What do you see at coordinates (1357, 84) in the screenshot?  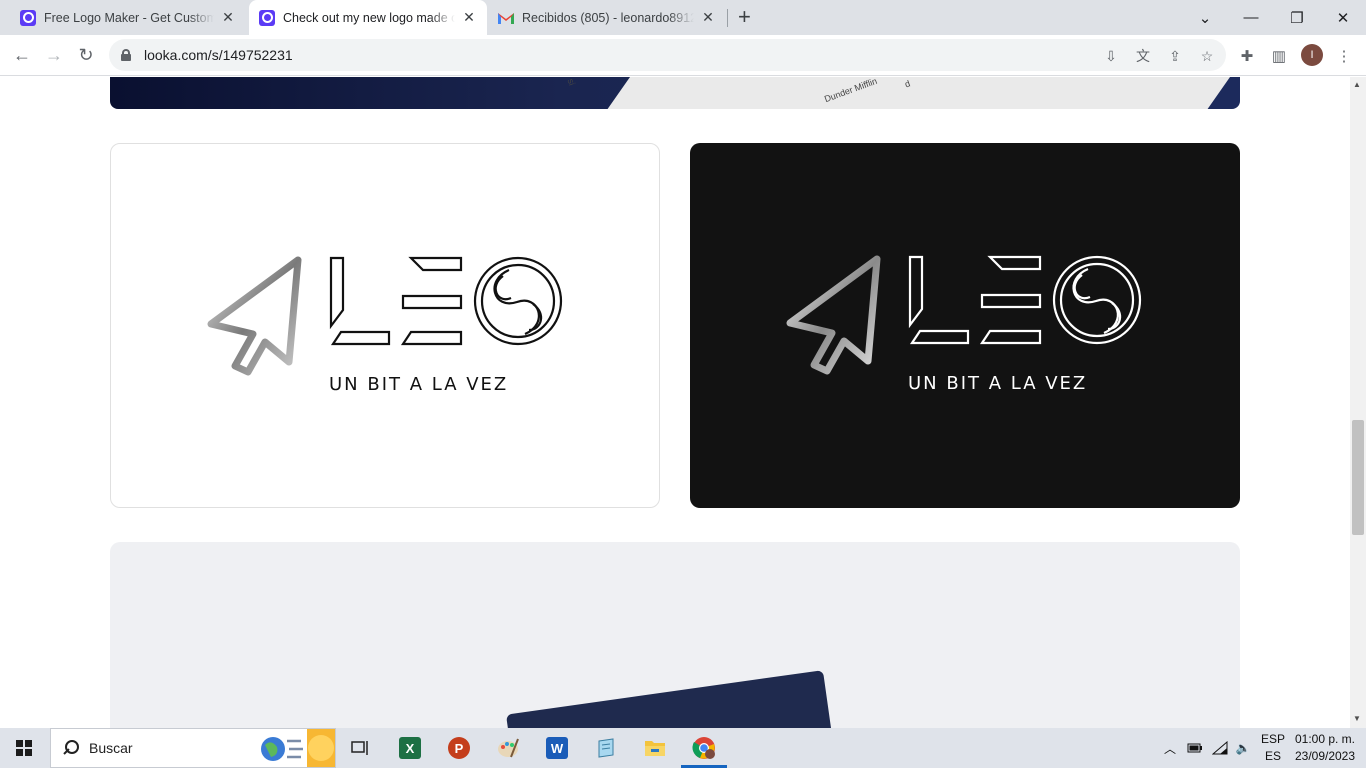 I see `scroll-up-arrow-icon: ▲` at bounding box center [1357, 84].